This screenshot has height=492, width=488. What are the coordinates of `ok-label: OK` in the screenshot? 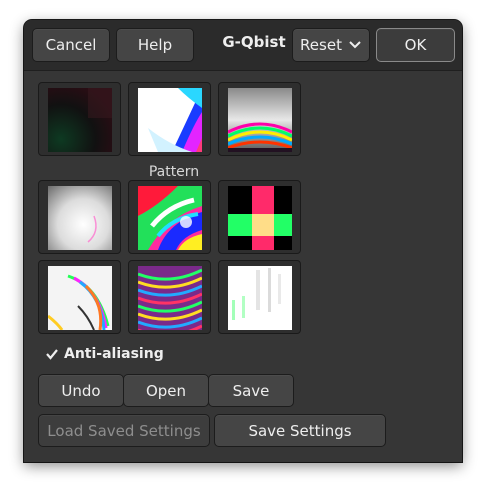 It's located at (415, 45).